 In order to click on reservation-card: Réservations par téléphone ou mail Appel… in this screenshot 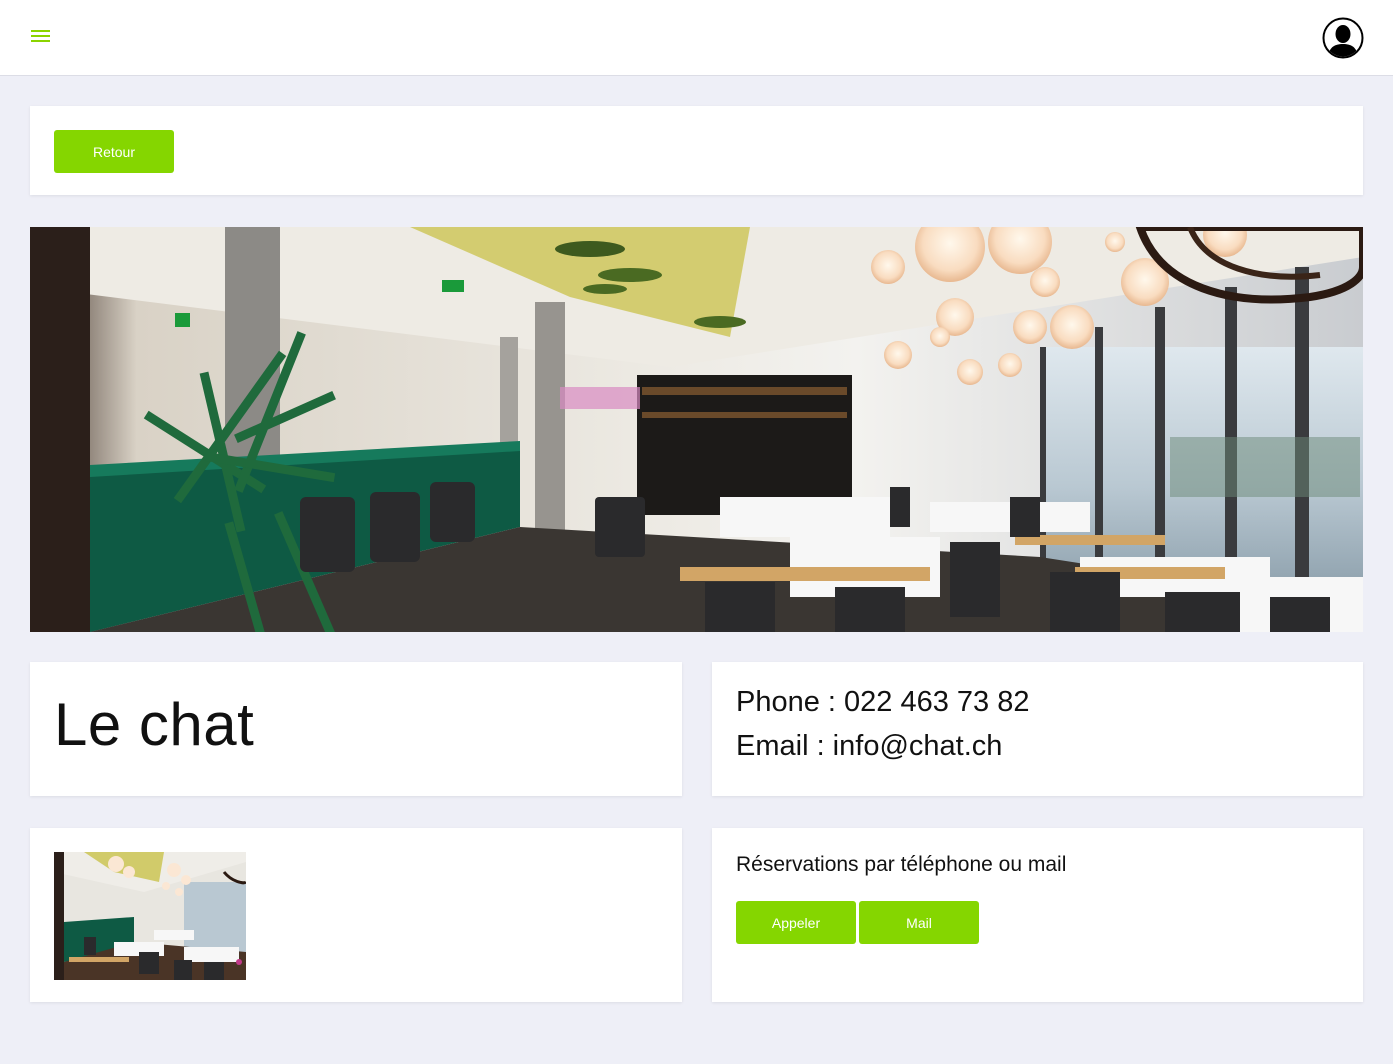, I will do `click(1037, 915)`.